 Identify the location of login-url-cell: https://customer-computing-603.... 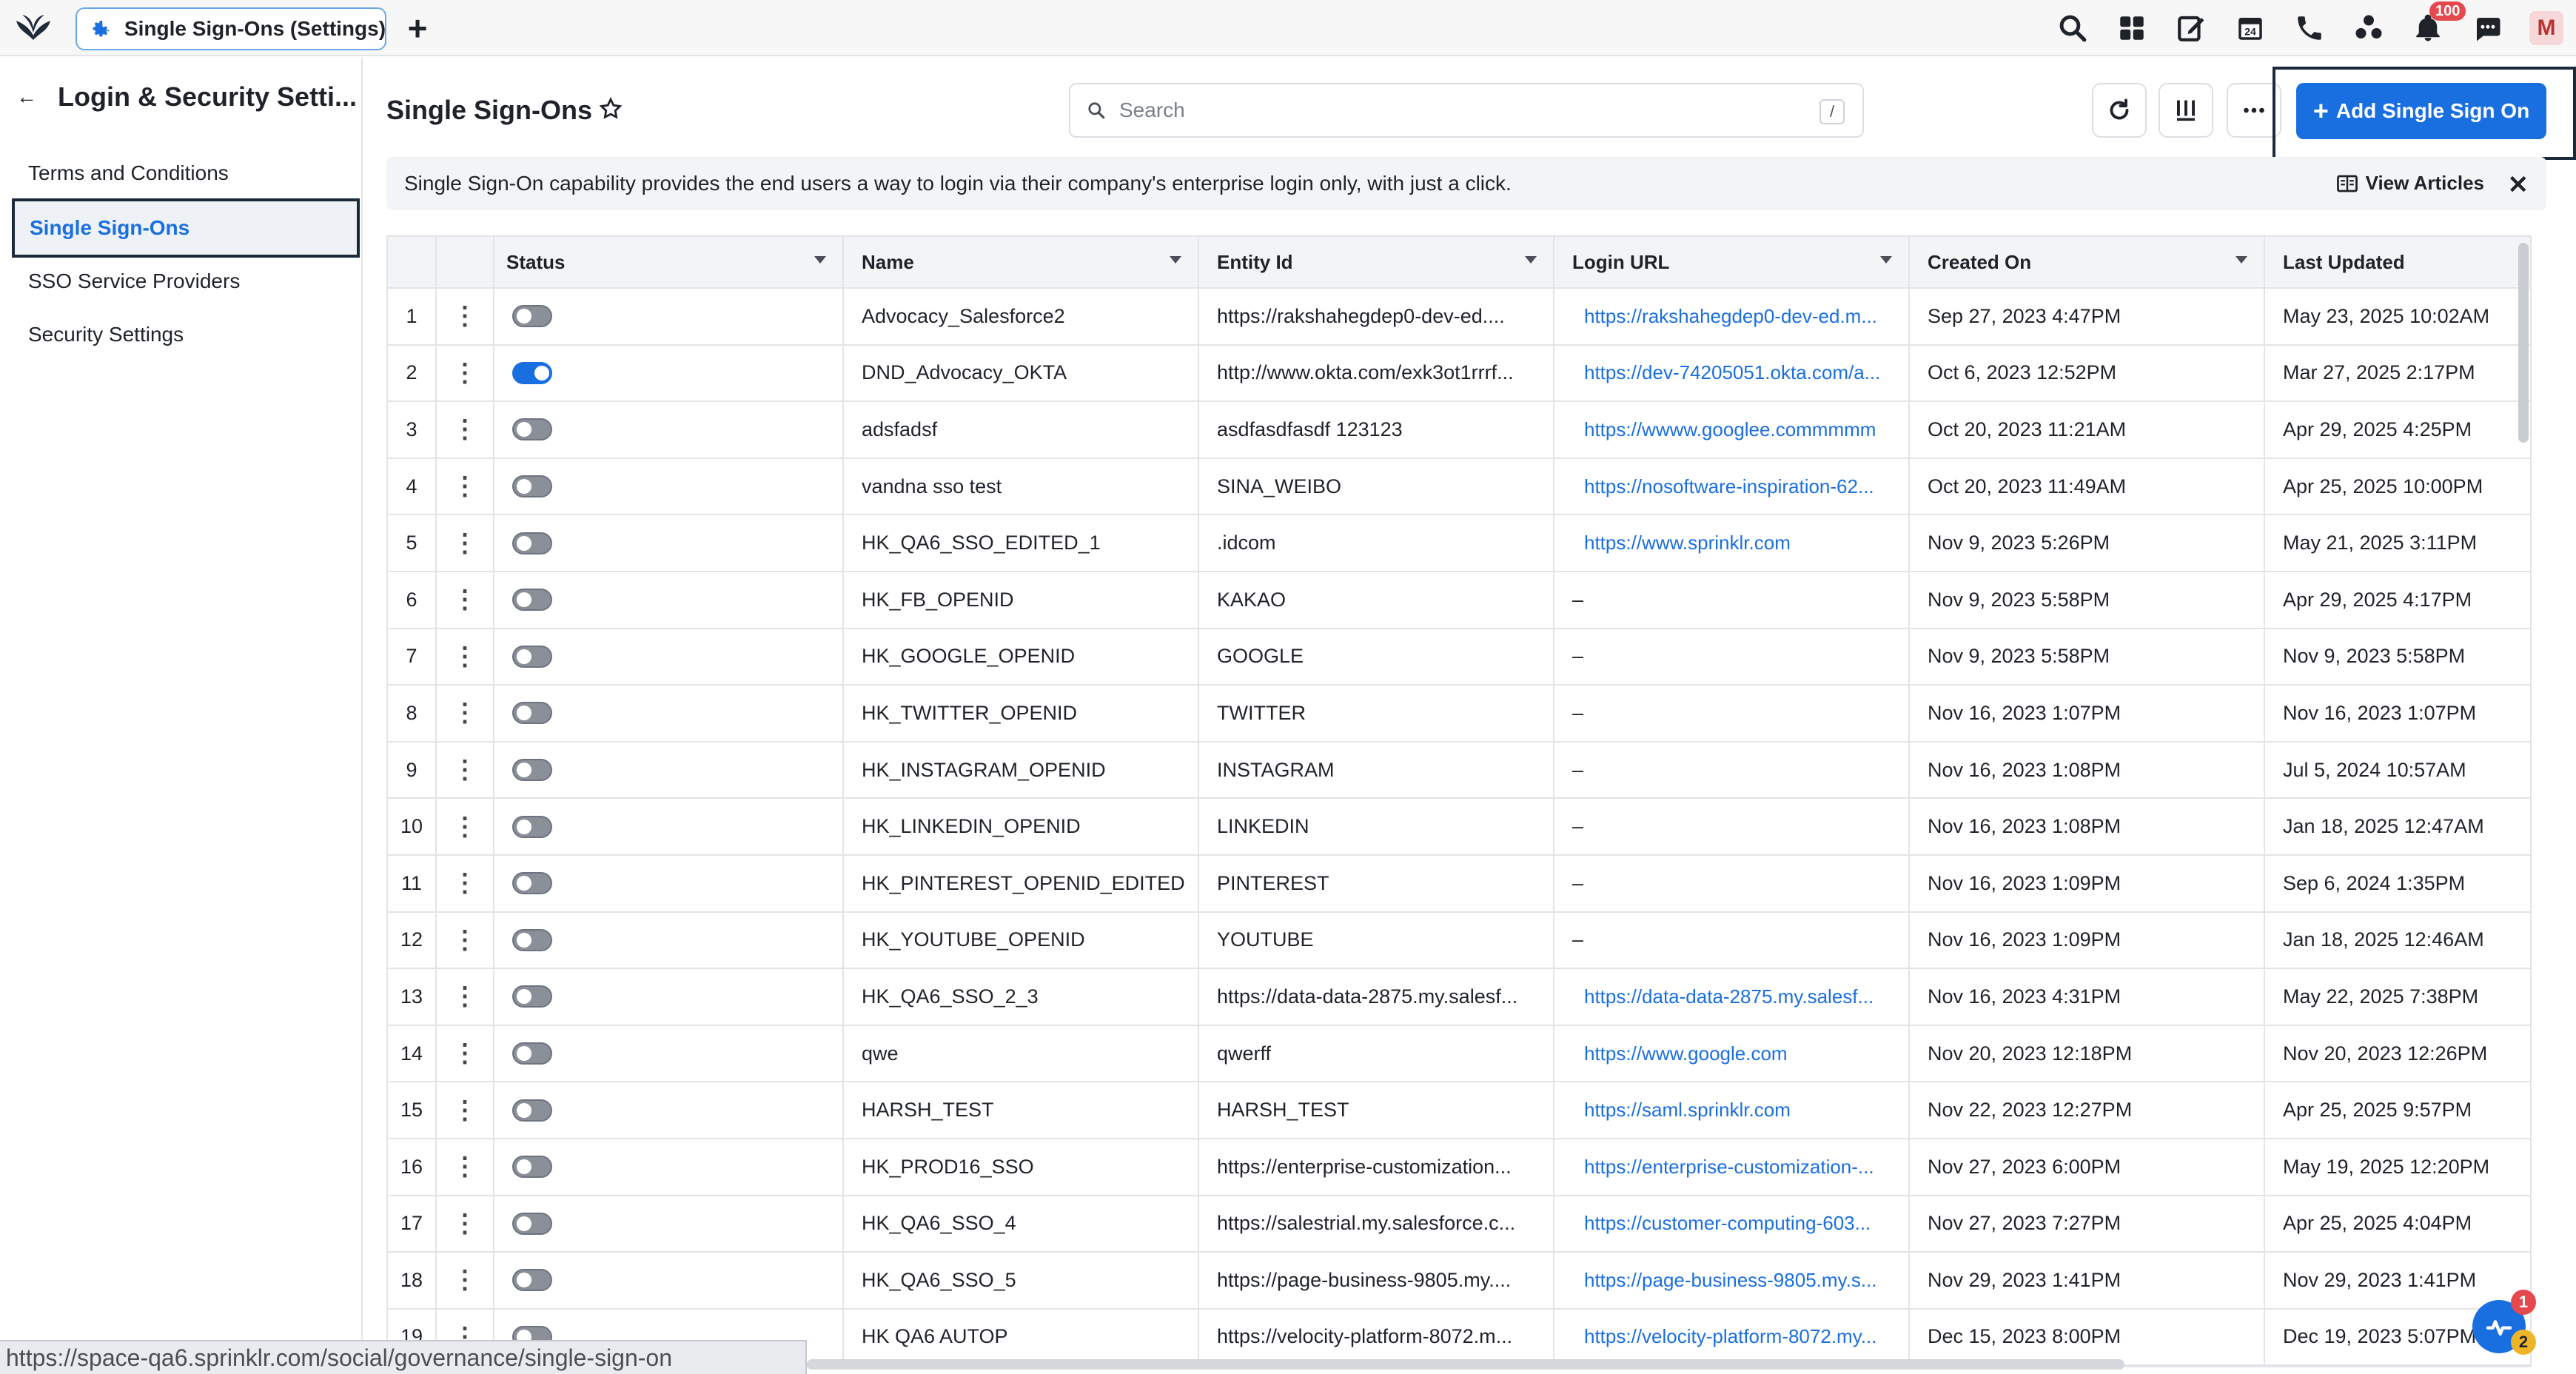
(1732, 1224).